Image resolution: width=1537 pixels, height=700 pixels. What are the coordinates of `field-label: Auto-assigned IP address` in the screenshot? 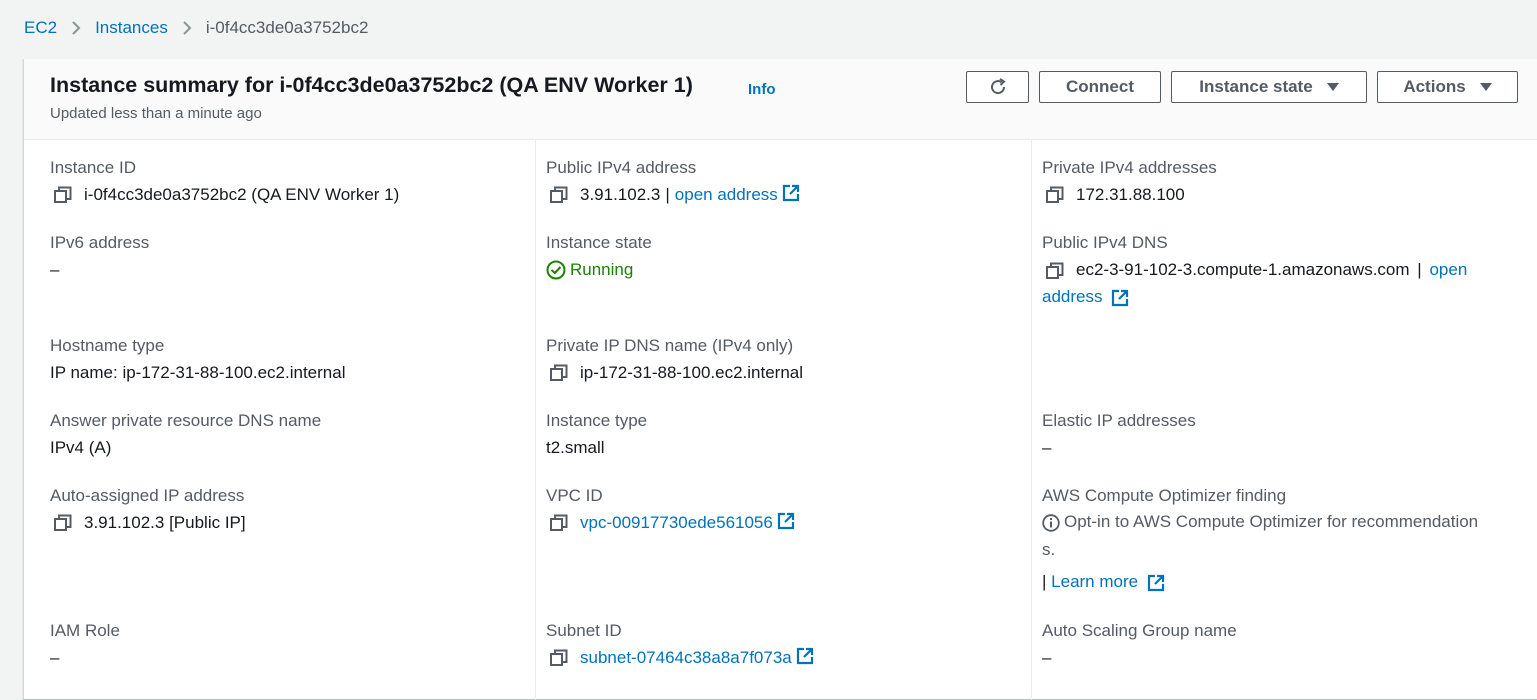 It's located at (147, 495).